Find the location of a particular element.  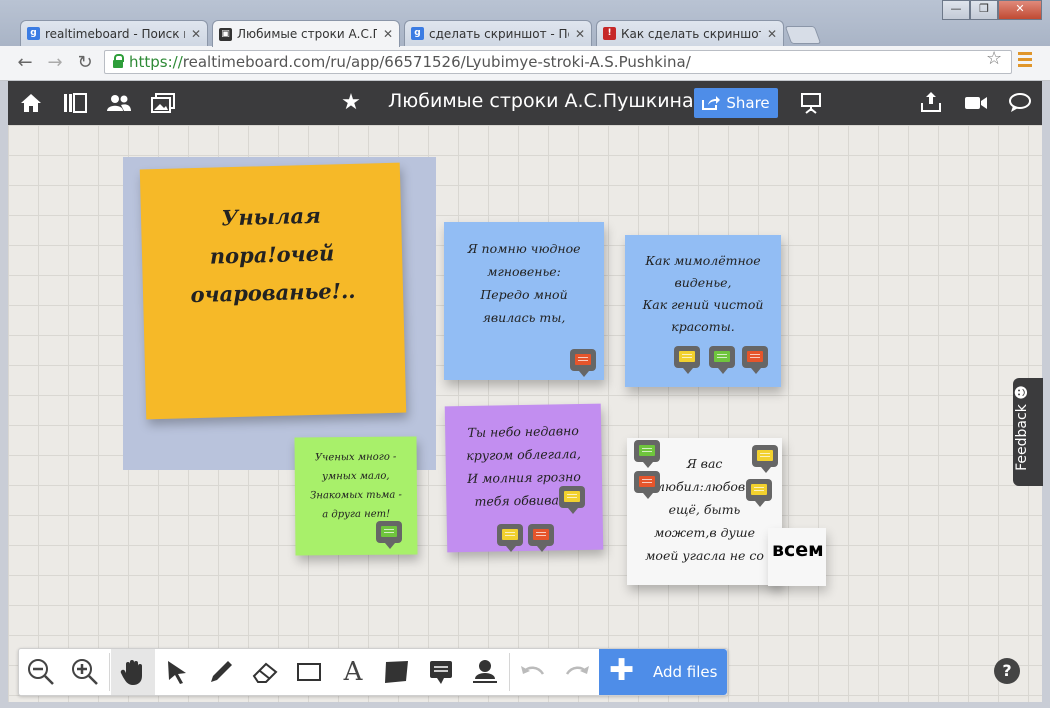

tab-title: realtimeboard - Поиск в G is located at coordinates (115, 33).